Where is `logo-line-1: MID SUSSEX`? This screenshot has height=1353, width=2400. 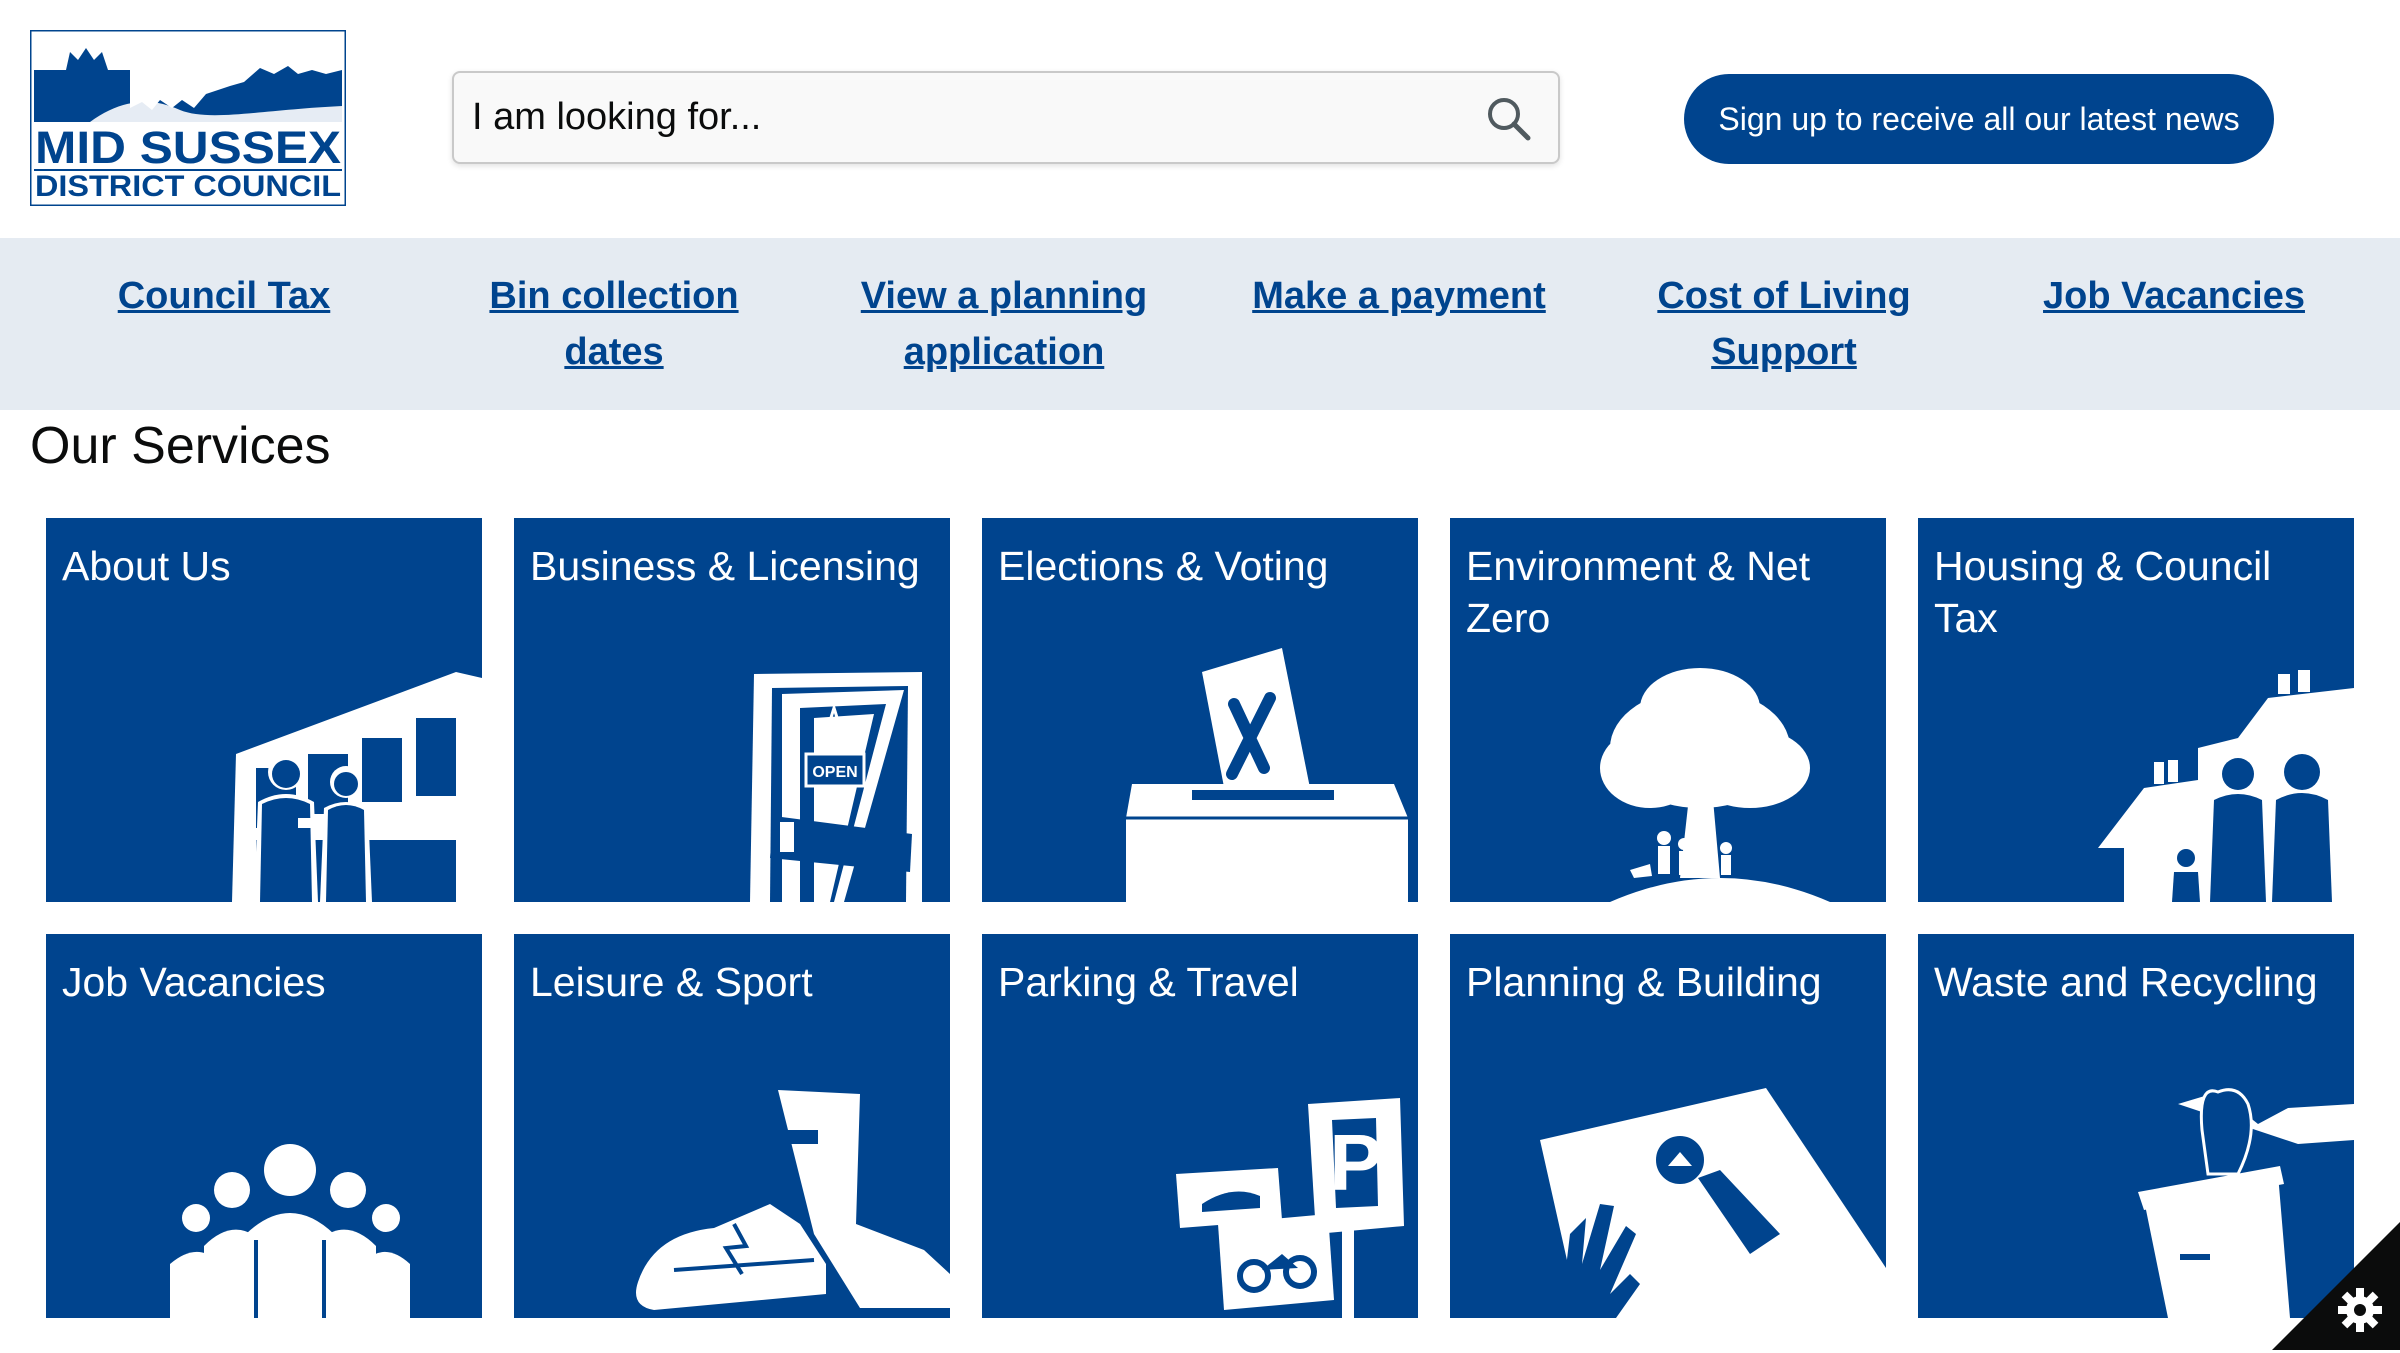 logo-line-1: MID SUSSEX is located at coordinates (188, 147).